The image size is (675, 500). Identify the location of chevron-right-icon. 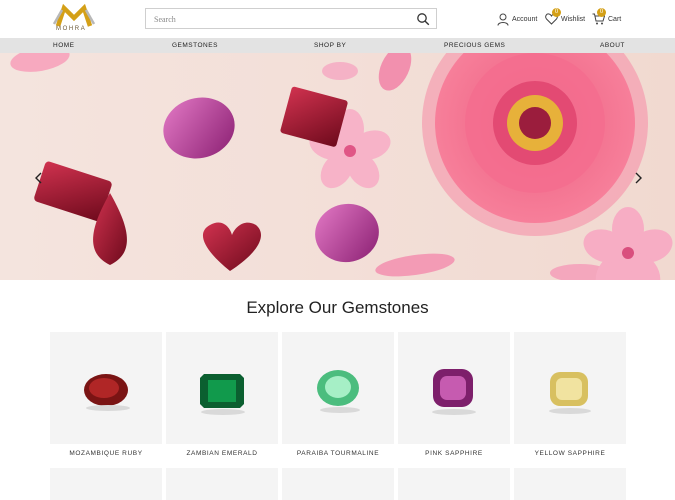
(638, 178).